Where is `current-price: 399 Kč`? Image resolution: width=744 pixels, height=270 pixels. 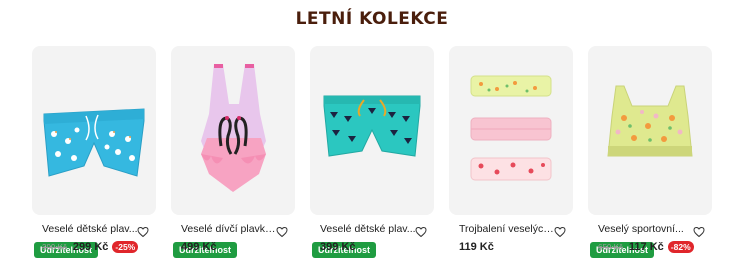 current-price: 399 Kč is located at coordinates (338, 247).